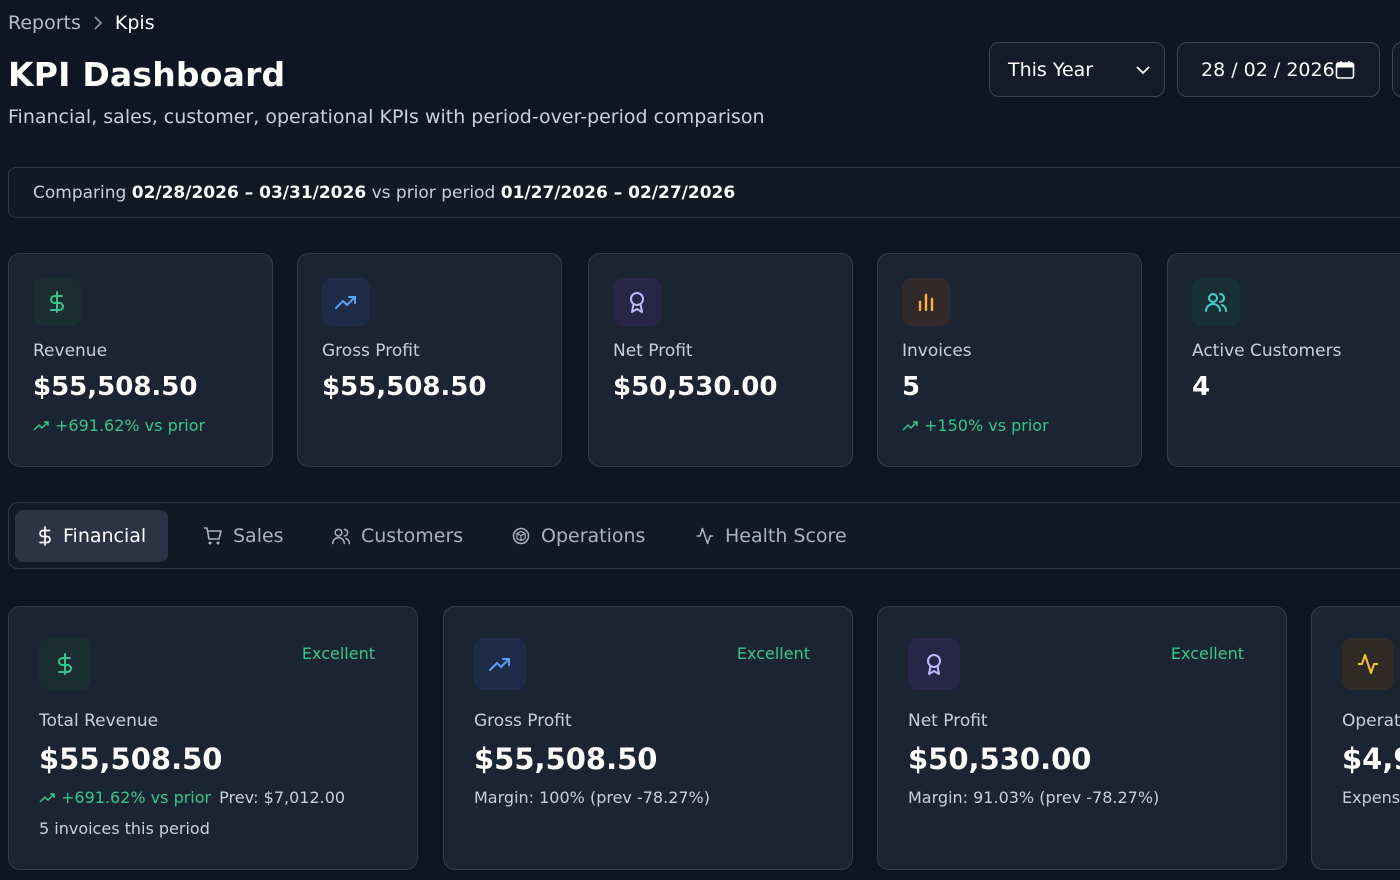  I want to click on date-input-value: 28 / 02 / 2026, so click(1268, 69).